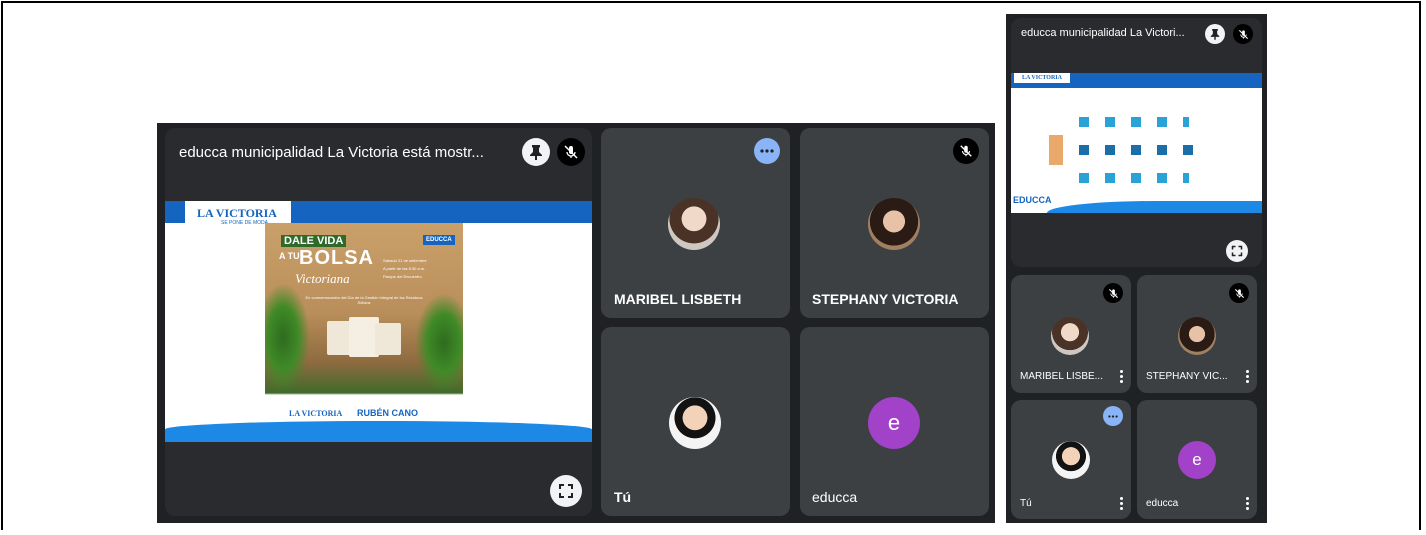 Image resolution: width=1426 pixels, height=535 pixels. Describe the element at coordinates (405, 260) in the screenshot. I see `poster-event-date: Sábado 21 de setiembre` at that location.